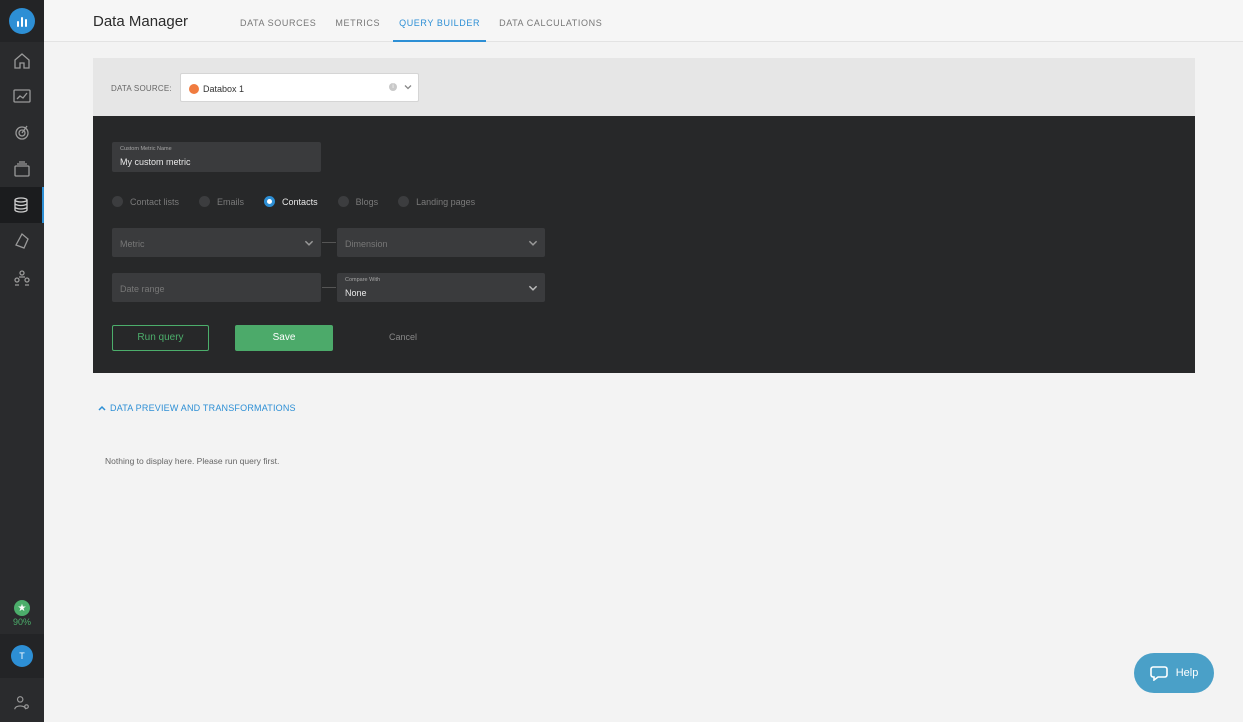 This screenshot has width=1243, height=722. I want to click on radio-label: Contacts, so click(300, 201).